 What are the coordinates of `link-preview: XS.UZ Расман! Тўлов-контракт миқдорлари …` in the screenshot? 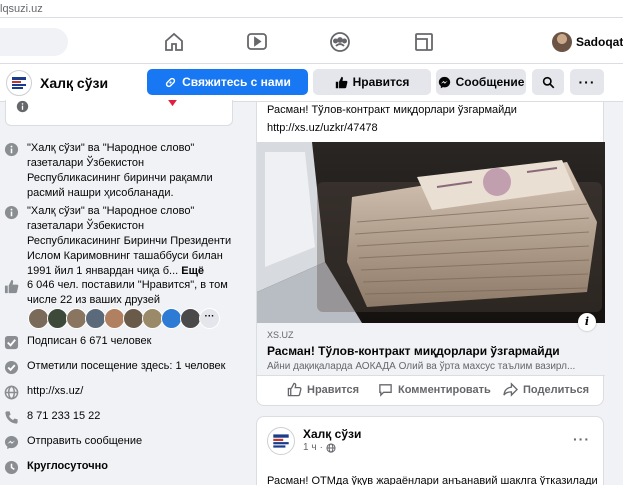 It's located at (431, 344).